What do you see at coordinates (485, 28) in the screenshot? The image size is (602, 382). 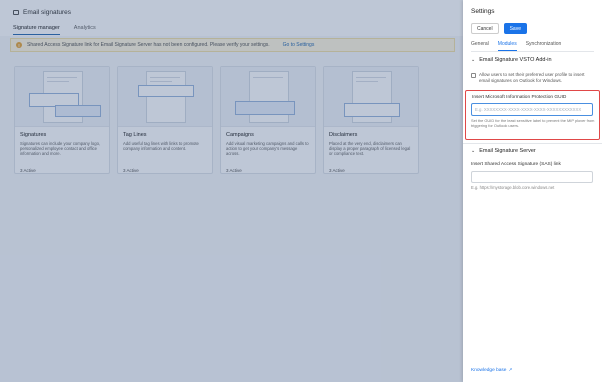 I see `cancel-button: Cancel` at bounding box center [485, 28].